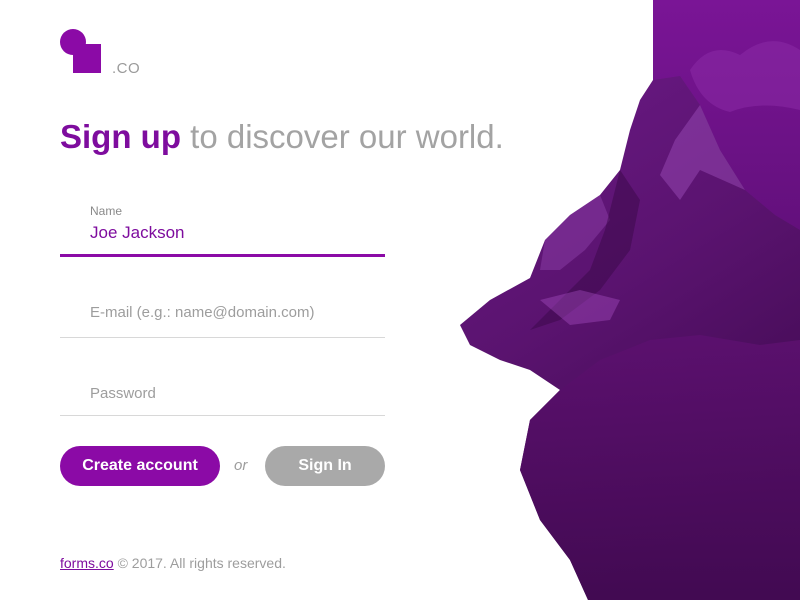 This screenshot has height=600, width=800. What do you see at coordinates (702, 152) in the screenshot?
I see `snow-highlight` at bounding box center [702, 152].